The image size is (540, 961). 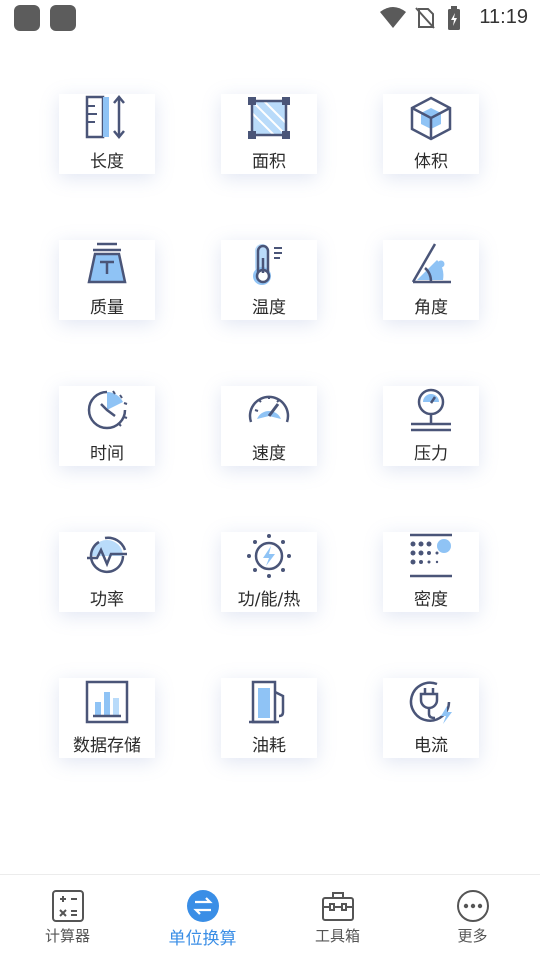 I want to click on bottom-navigation: 计算器 单位换算 工具箱 更多, so click(x=270, y=917).